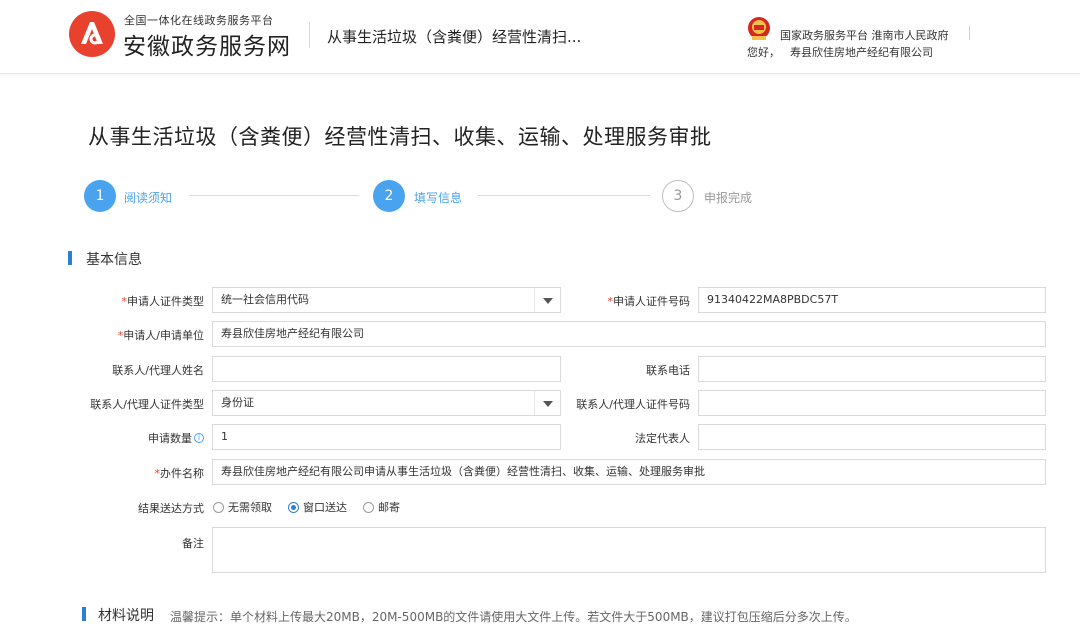 This screenshot has width=1080, height=626. What do you see at coordinates (317, 507) in the screenshot?
I see `delivery-option-window: 窗口送达` at bounding box center [317, 507].